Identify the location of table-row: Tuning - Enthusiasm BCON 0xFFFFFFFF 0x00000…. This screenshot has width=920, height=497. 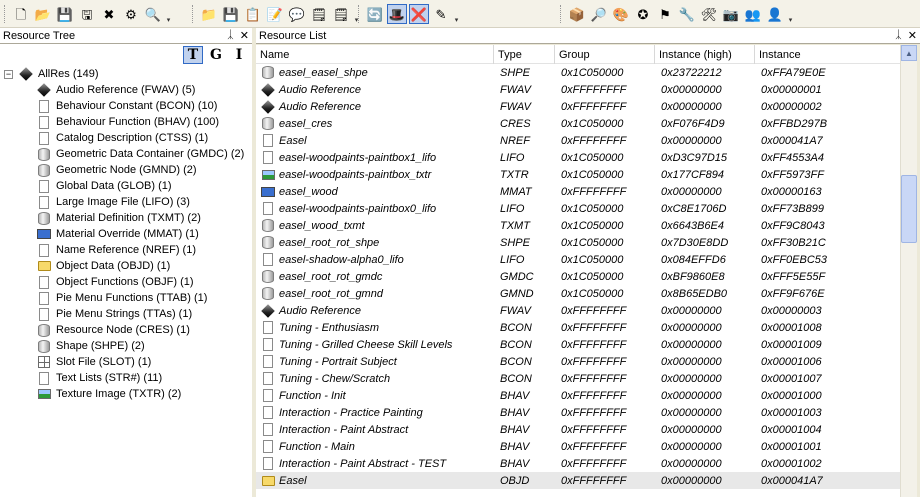
(578, 327).